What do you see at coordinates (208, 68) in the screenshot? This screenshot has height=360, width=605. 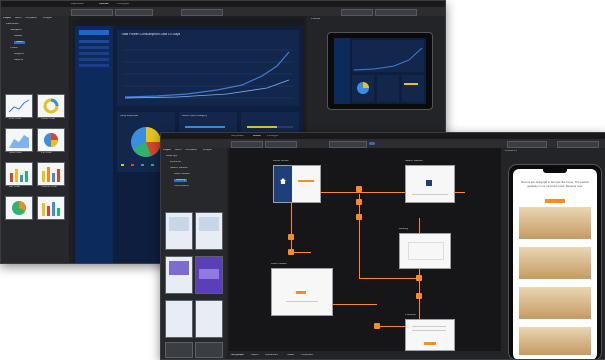 I see `line-chart-card: Total Power Consumption Last 10 Days` at bounding box center [208, 68].